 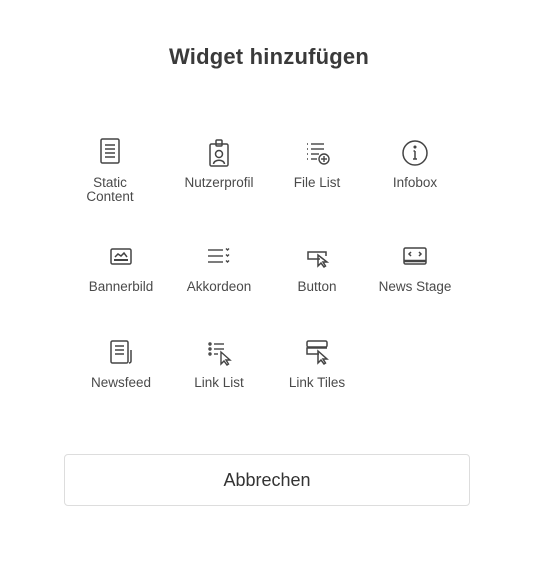 What do you see at coordinates (219, 353) in the screenshot?
I see `link-list-icon` at bounding box center [219, 353].